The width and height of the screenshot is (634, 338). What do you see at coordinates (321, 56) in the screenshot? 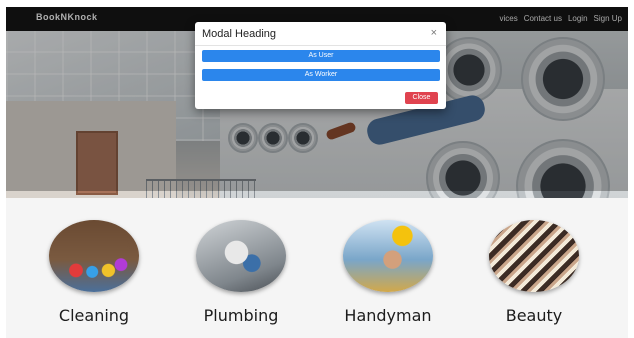
I see `as-user-button: As User` at bounding box center [321, 56].